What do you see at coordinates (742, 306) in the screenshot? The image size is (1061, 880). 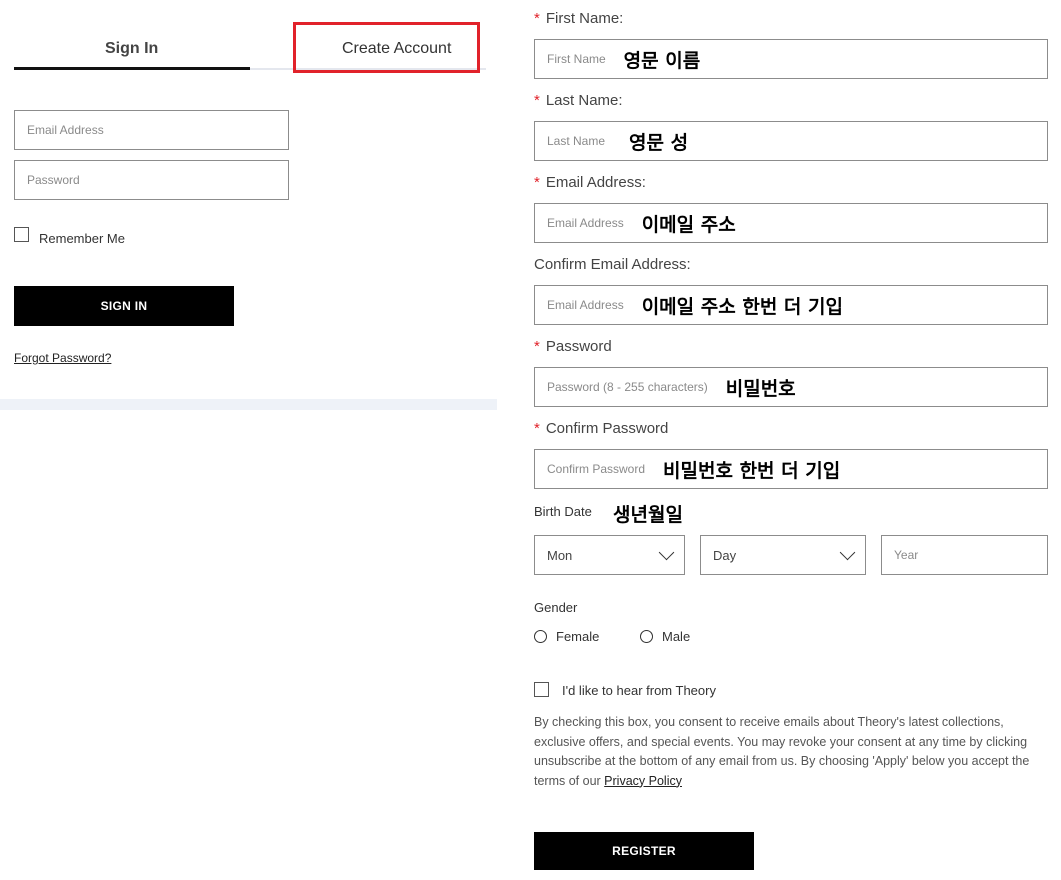 I see `confirm-email-annotation: 이메일 주소 한번 더 기입` at bounding box center [742, 306].